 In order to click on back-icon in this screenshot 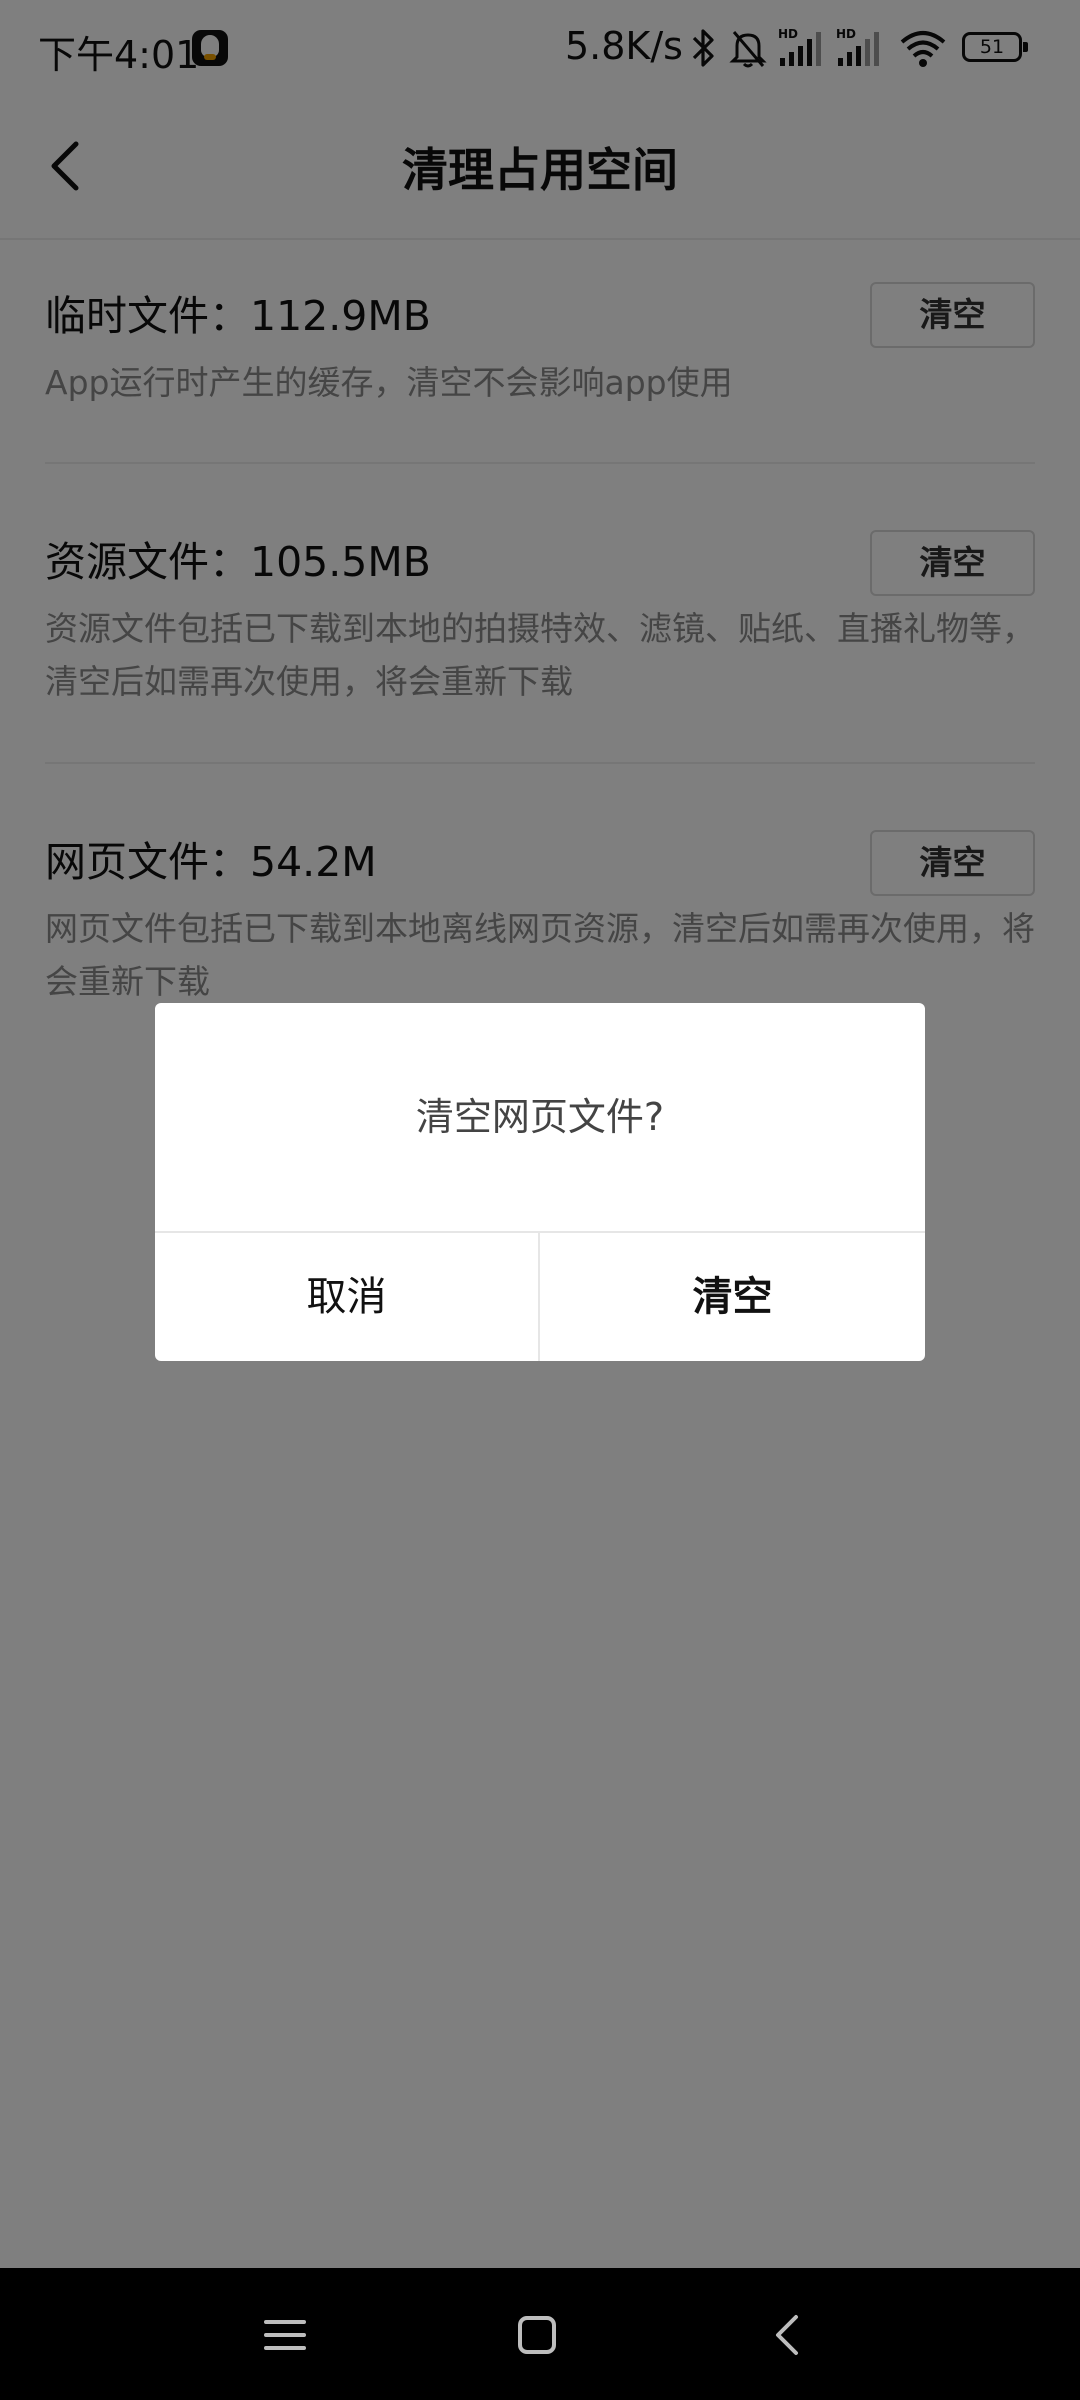, I will do `click(789, 2335)`.